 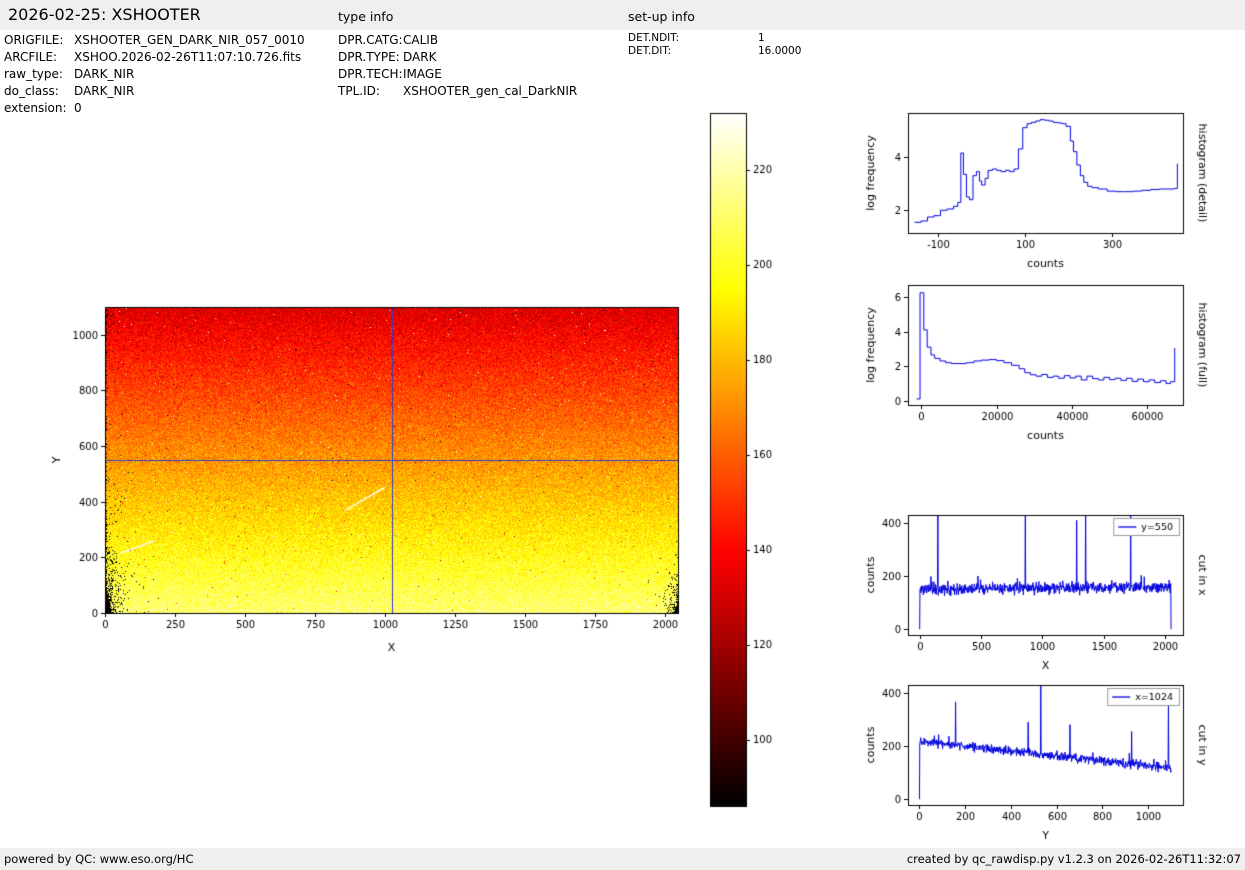 I want to click on metadata-label: DET.NDIT:, so click(x=654, y=38).